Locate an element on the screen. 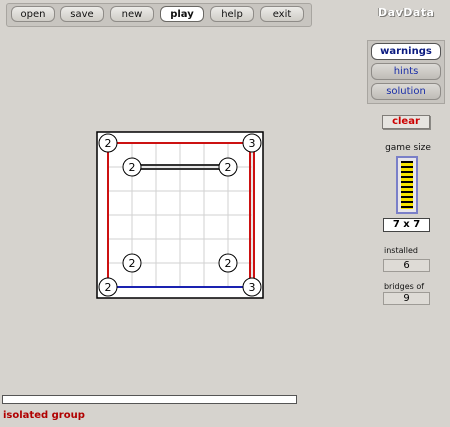 This screenshot has height=427, width=450. progress-bar is located at coordinates (149, 399).